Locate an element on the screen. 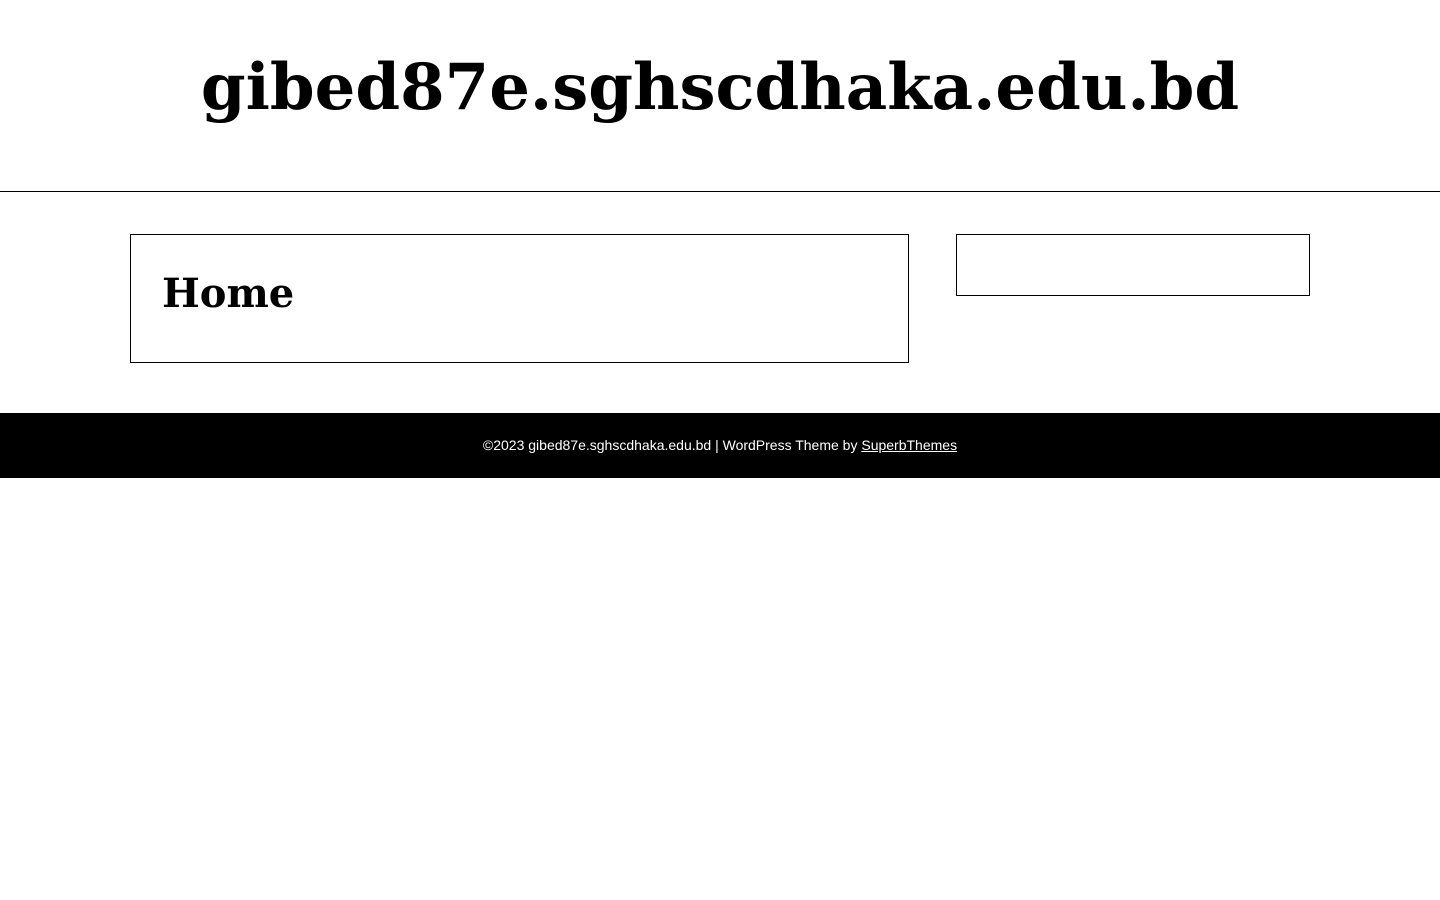 This screenshot has width=1440, height=900. superbthemes-link: SuperbThemes is located at coordinates (909, 445).